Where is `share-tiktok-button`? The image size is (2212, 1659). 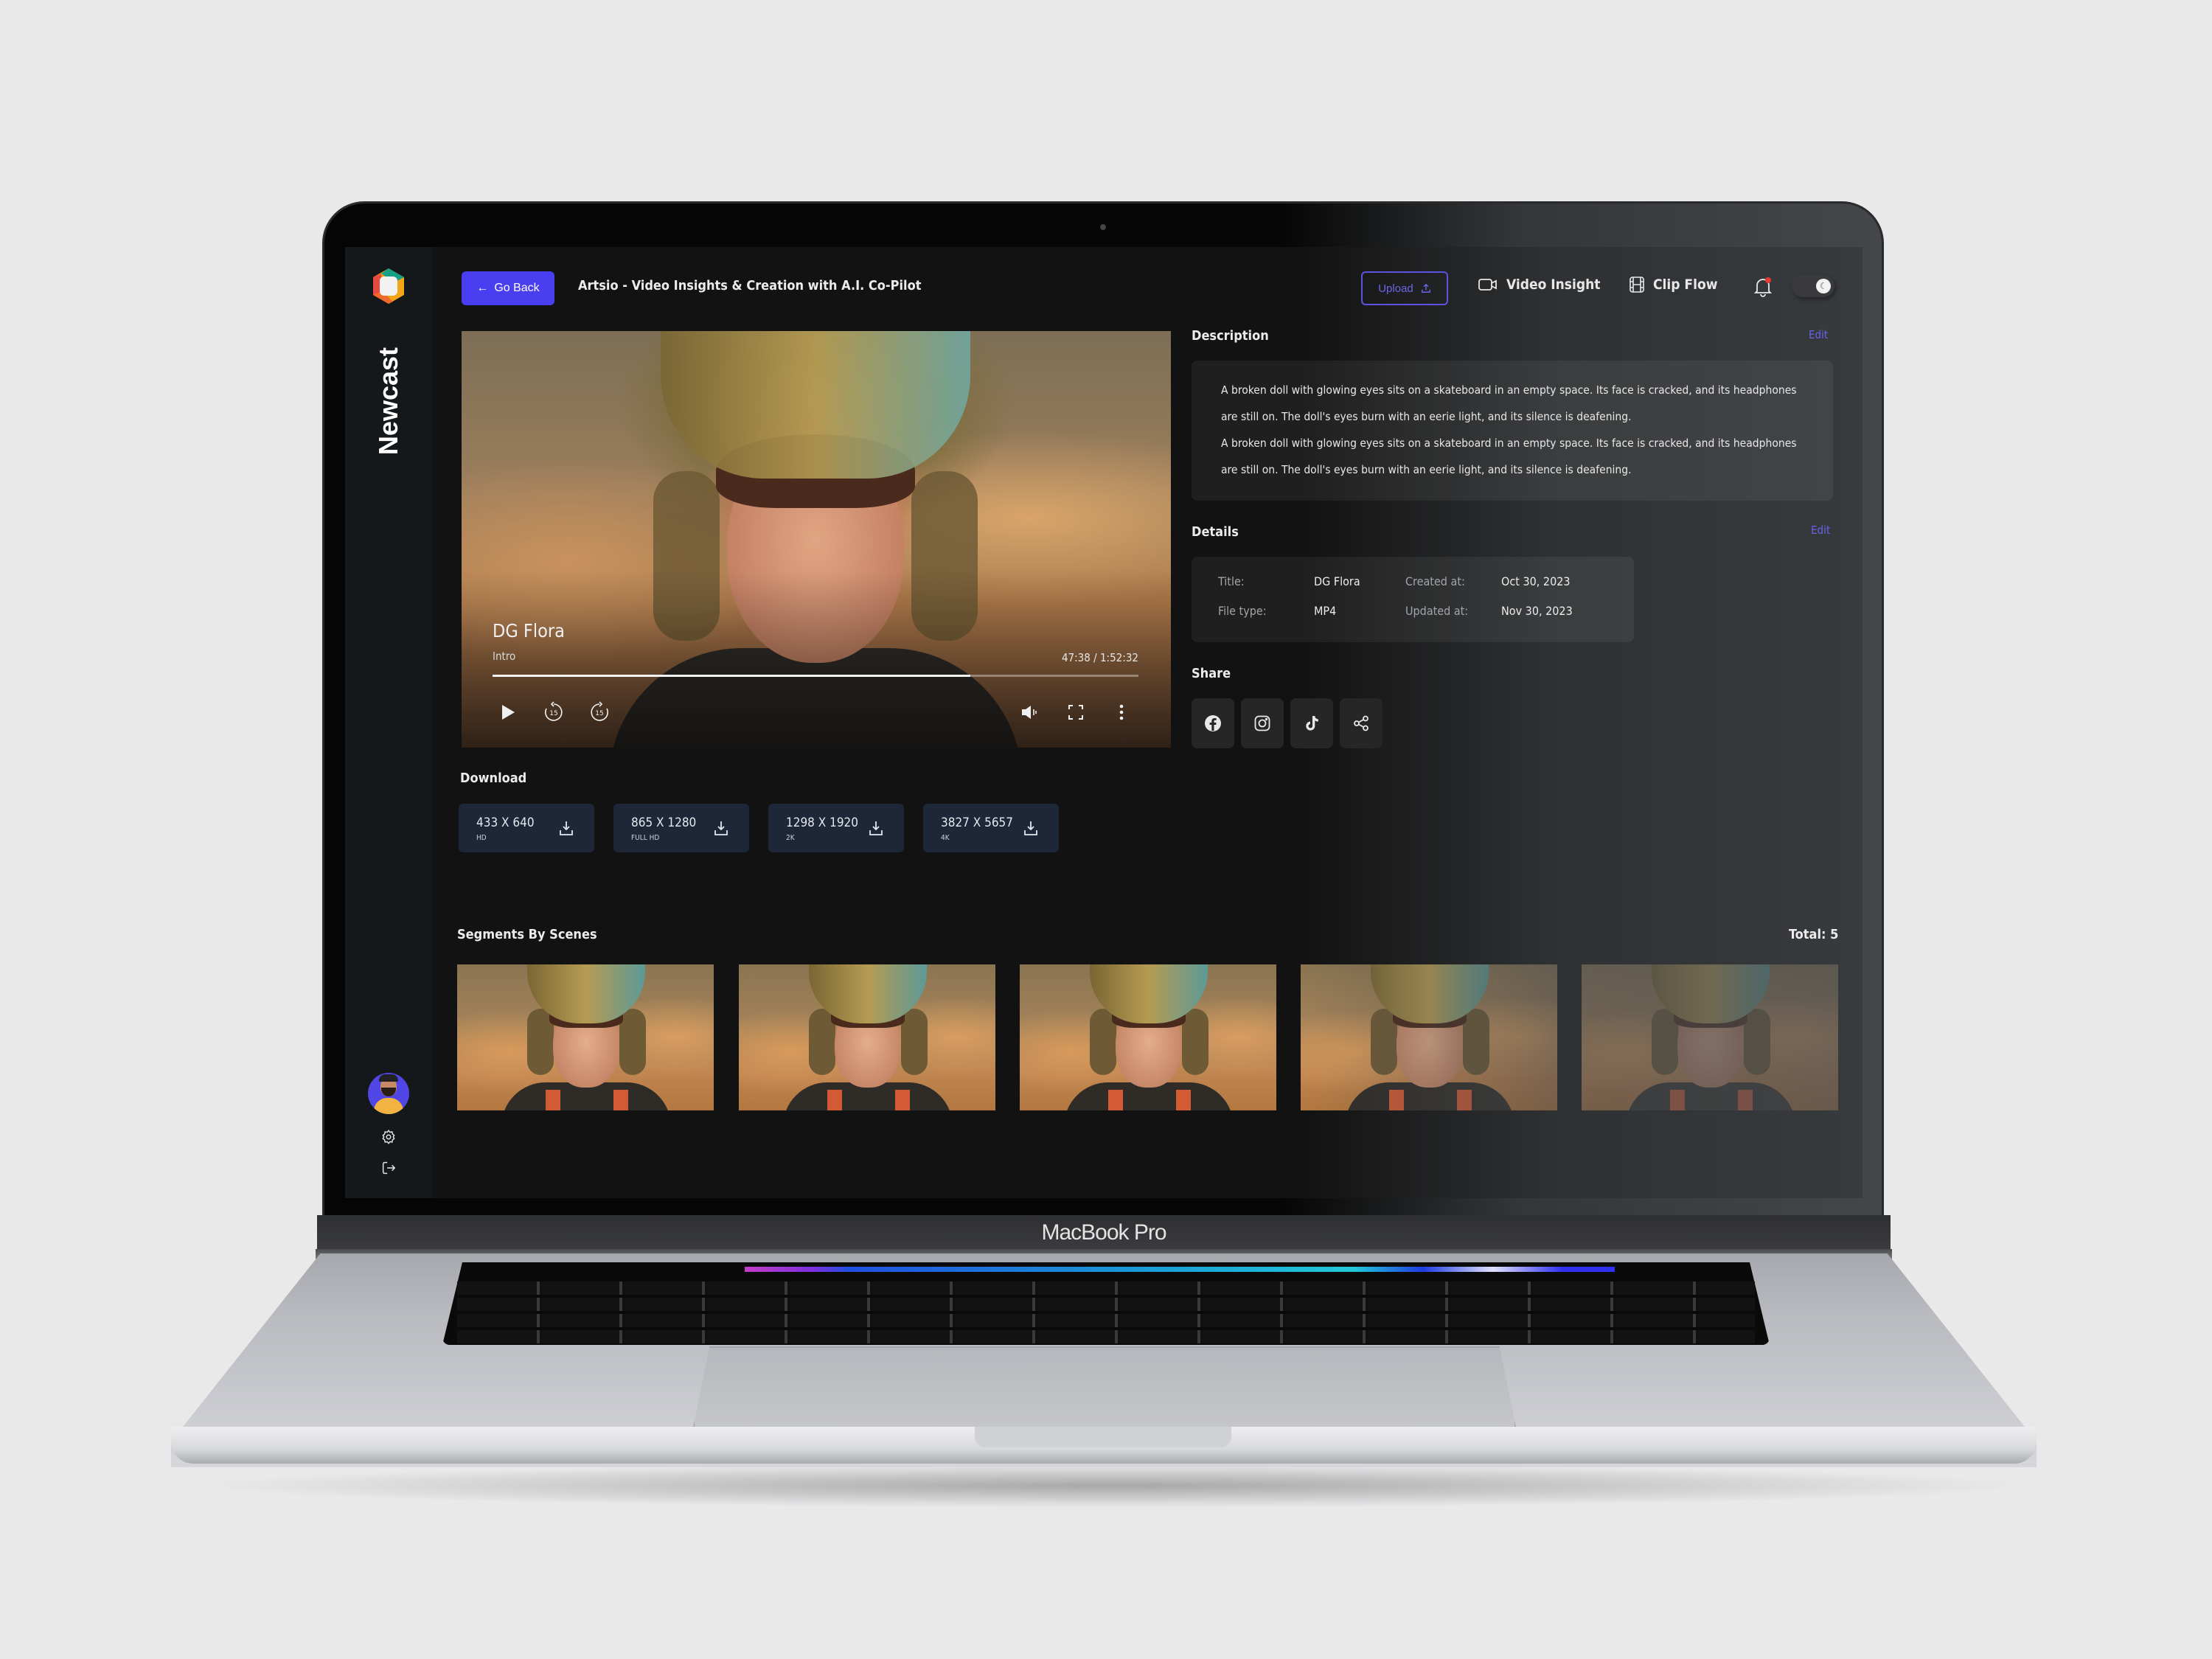
share-tiktok-button is located at coordinates (1311, 723).